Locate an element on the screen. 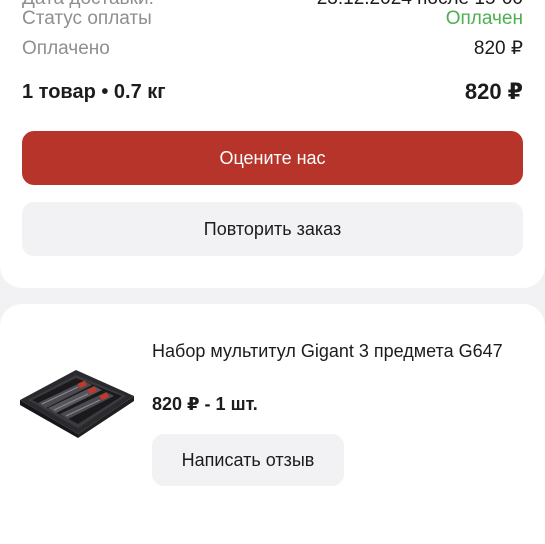  paid-amount-row: Оплачено 820 ₽ is located at coordinates (272, 48).